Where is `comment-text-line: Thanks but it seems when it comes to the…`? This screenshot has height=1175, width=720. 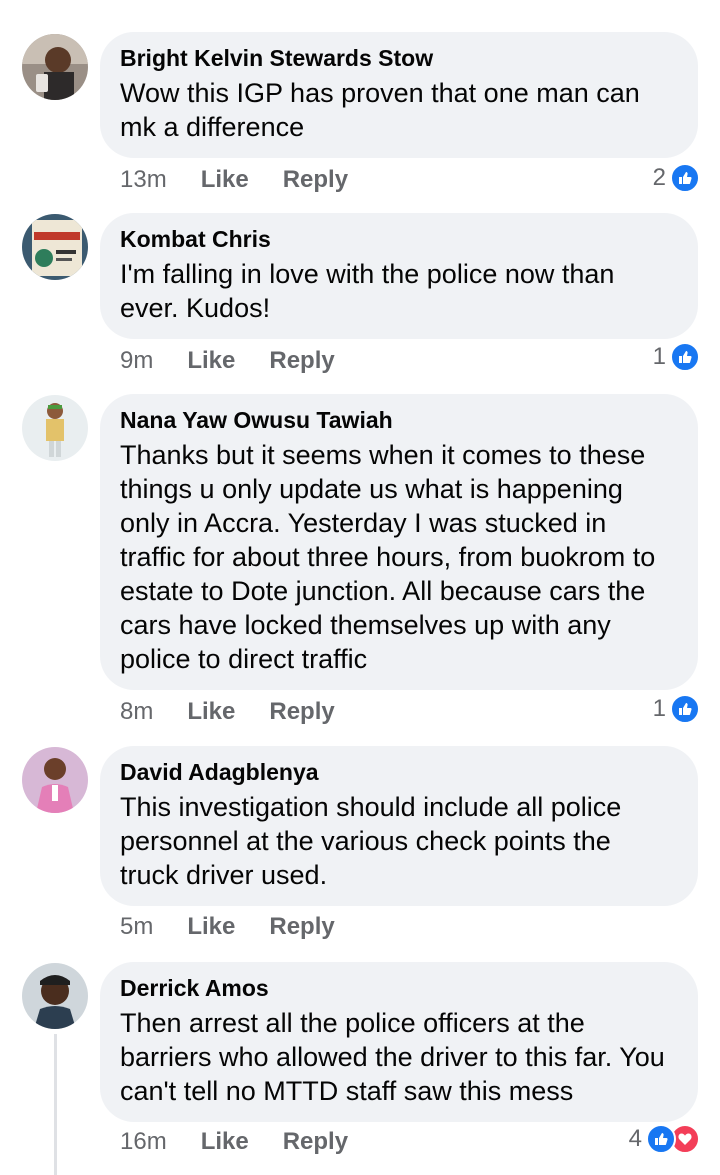
comment-text-line: Thanks but it seems when it comes to the… is located at coordinates (383, 455).